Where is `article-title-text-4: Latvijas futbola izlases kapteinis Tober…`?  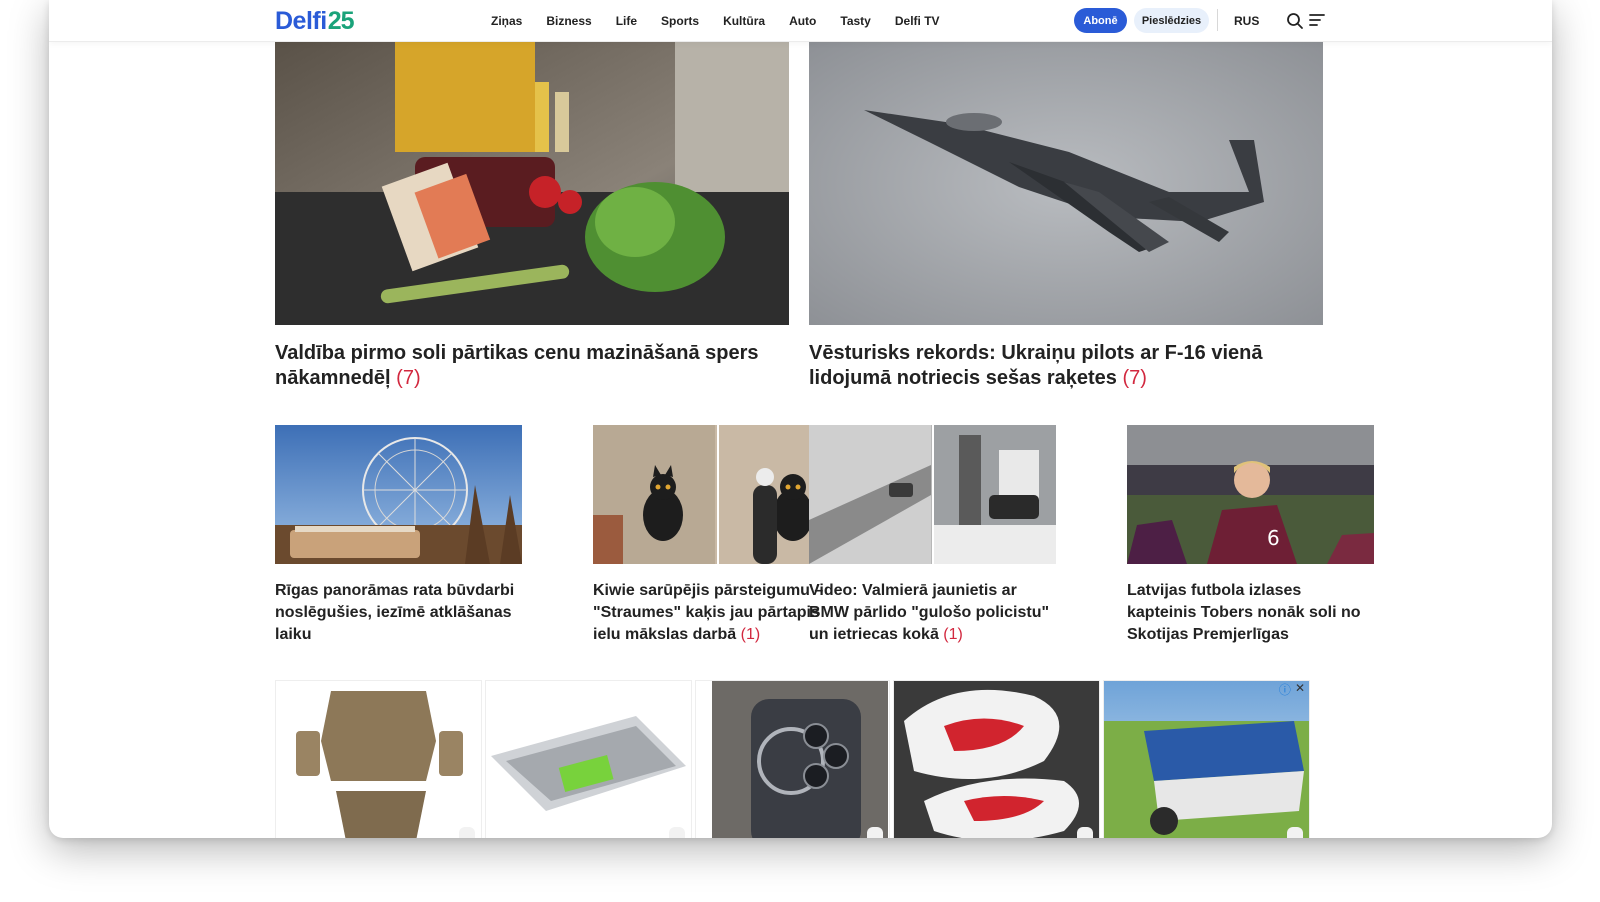 article-title-text-4: Latvijas futbola izlases kapteinis Tober… is located at coordinates (1244, 612).